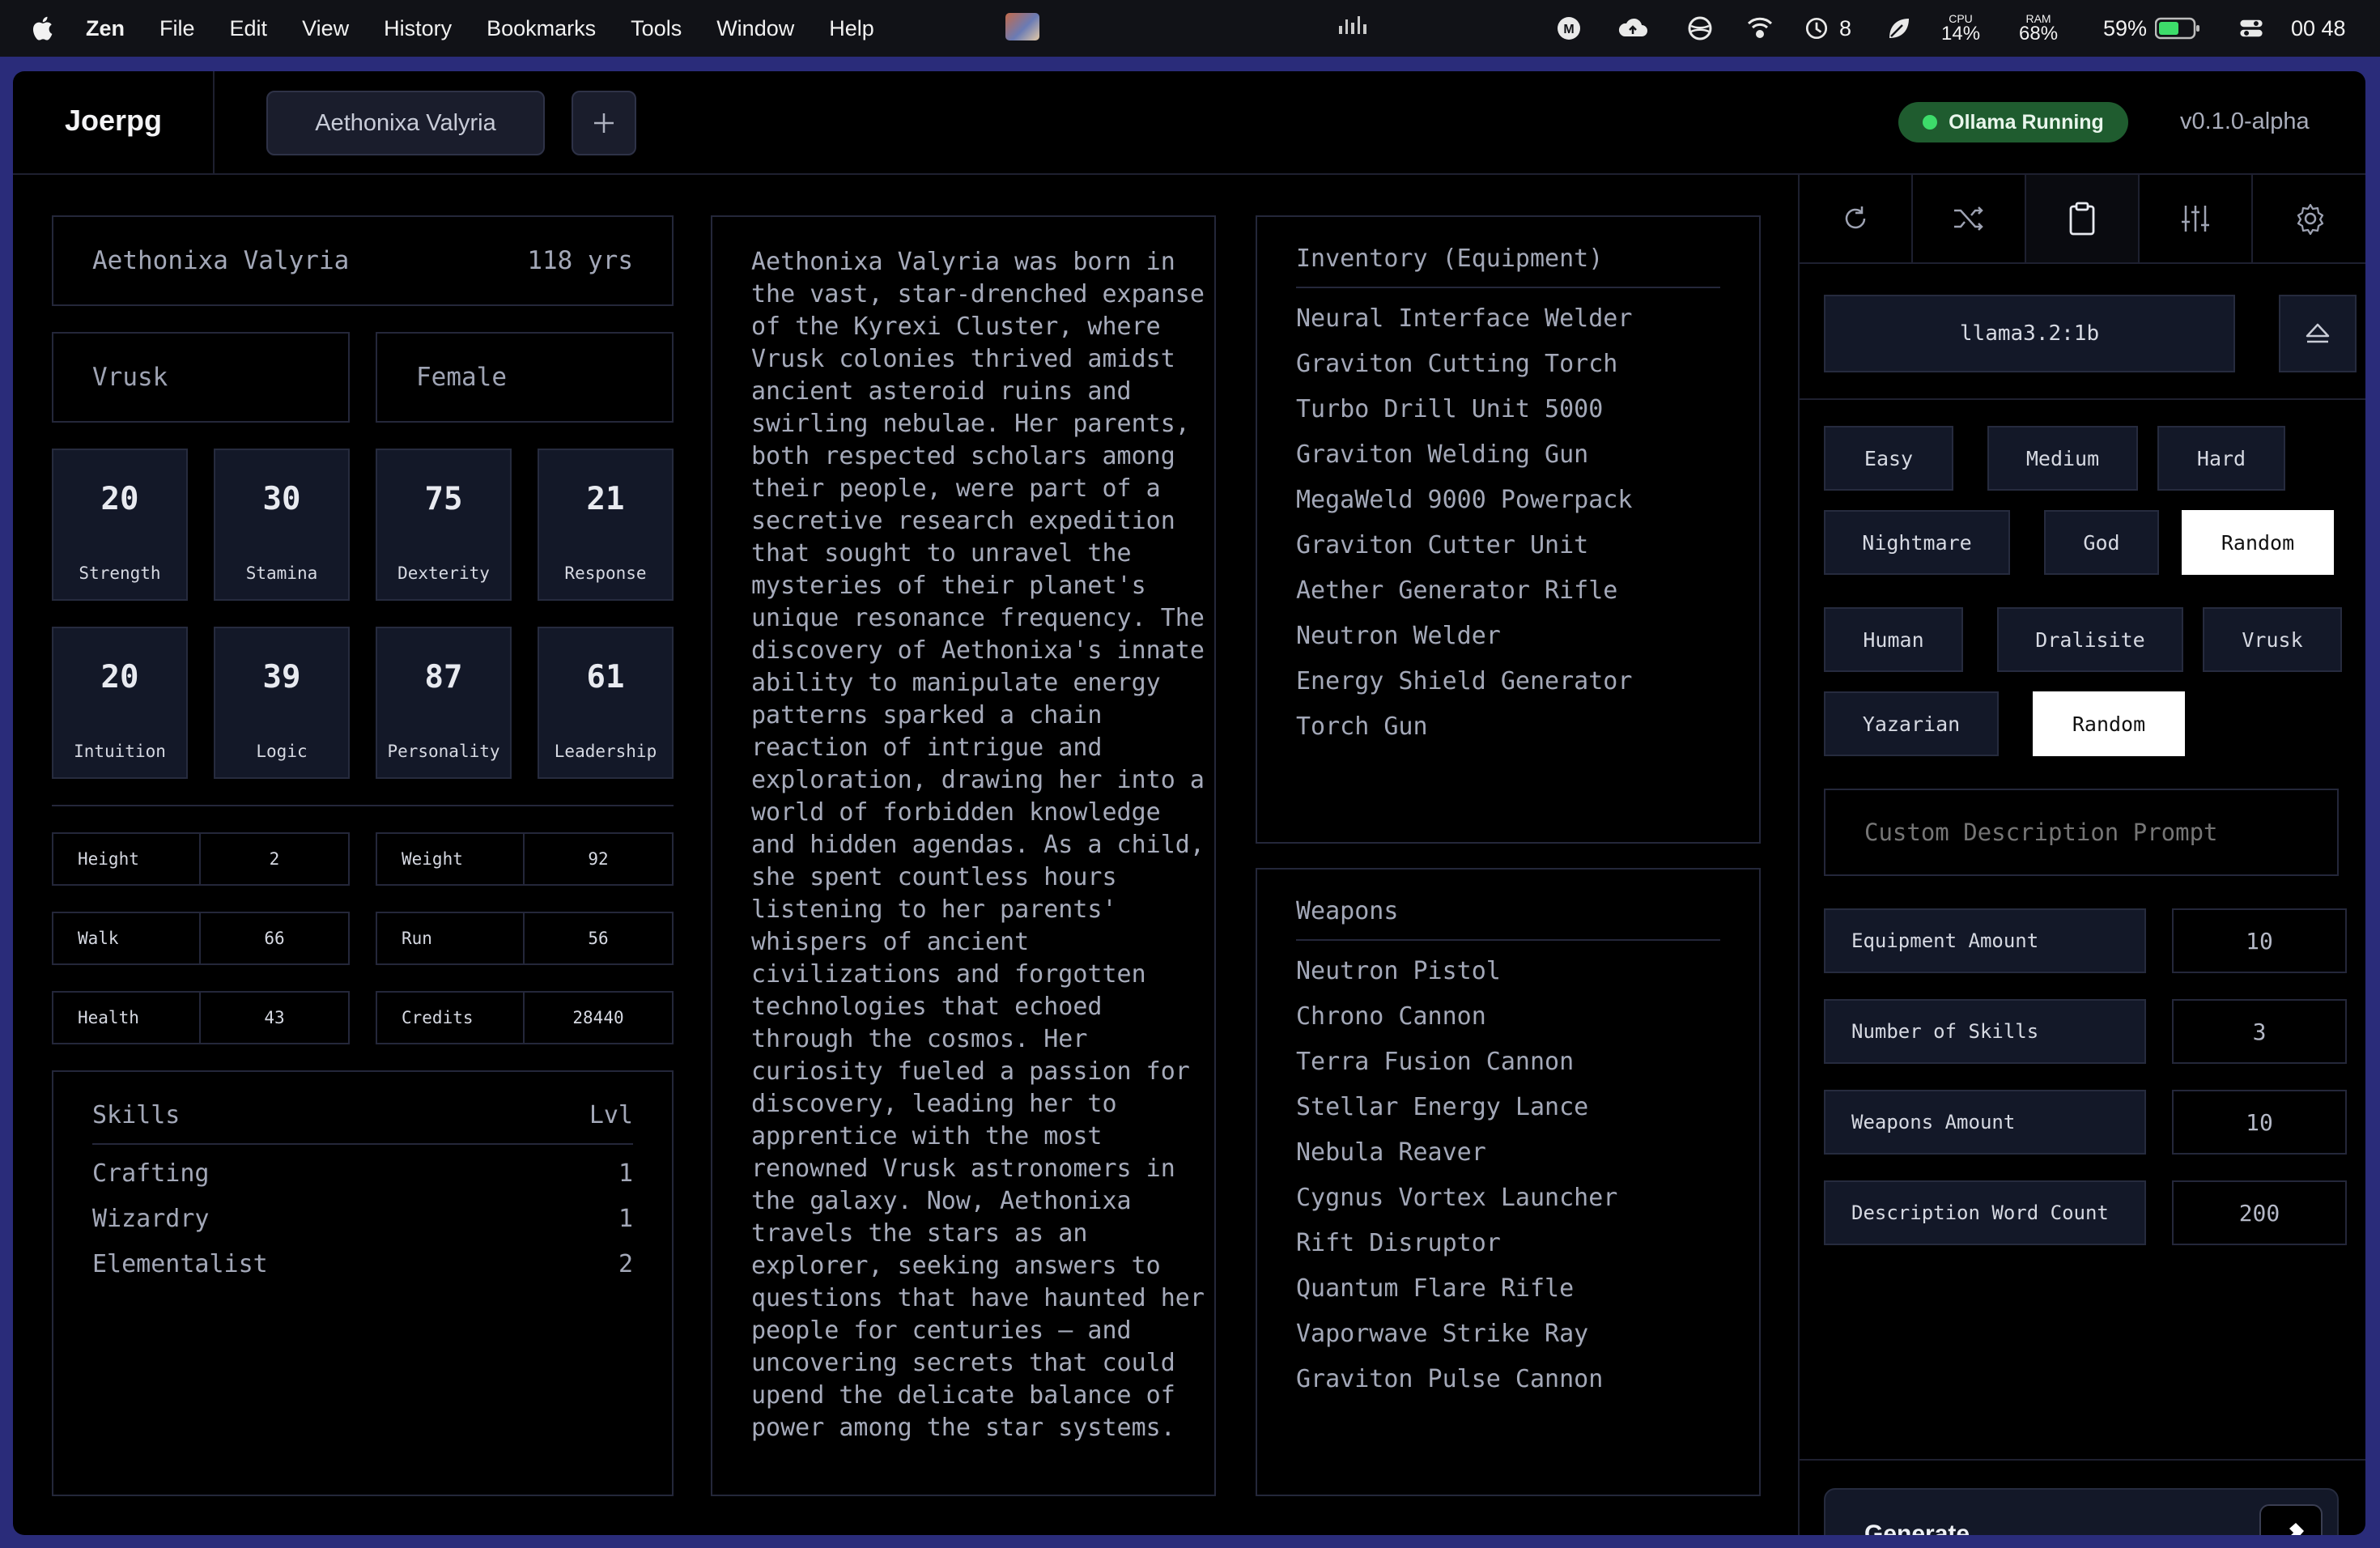  Describe the element at coordinates (2062, 459) in the screenshot. I see `difficulty-medium: Medium` at that location.